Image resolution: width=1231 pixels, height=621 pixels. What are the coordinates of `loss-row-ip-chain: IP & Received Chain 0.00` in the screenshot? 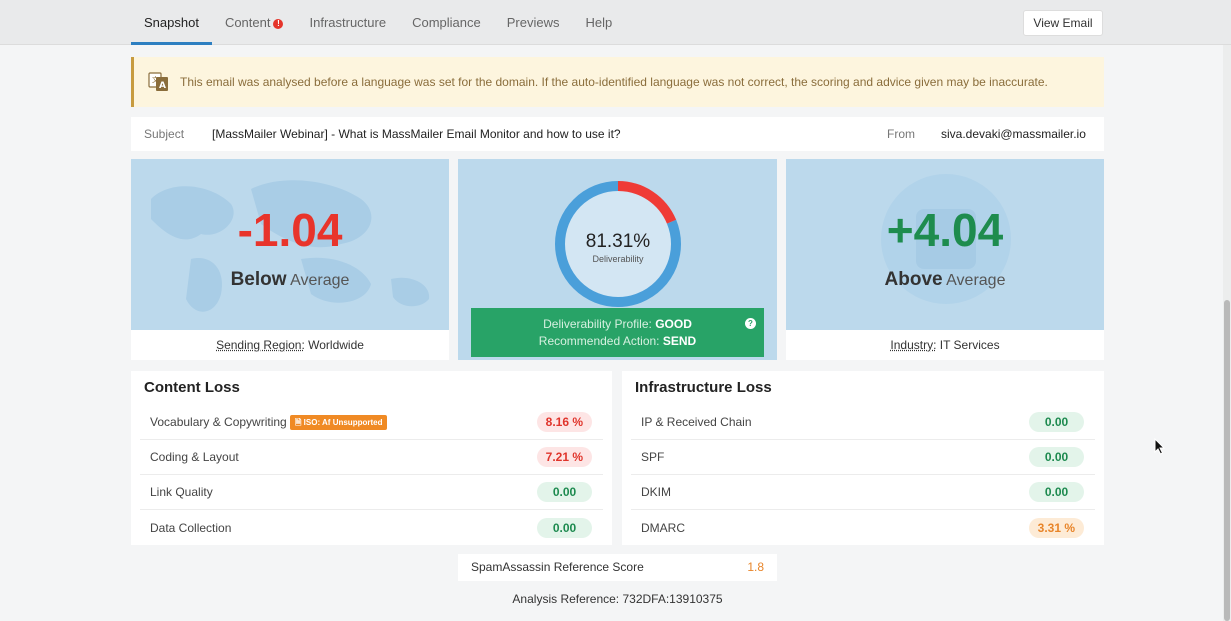 It's located at (863, 422).